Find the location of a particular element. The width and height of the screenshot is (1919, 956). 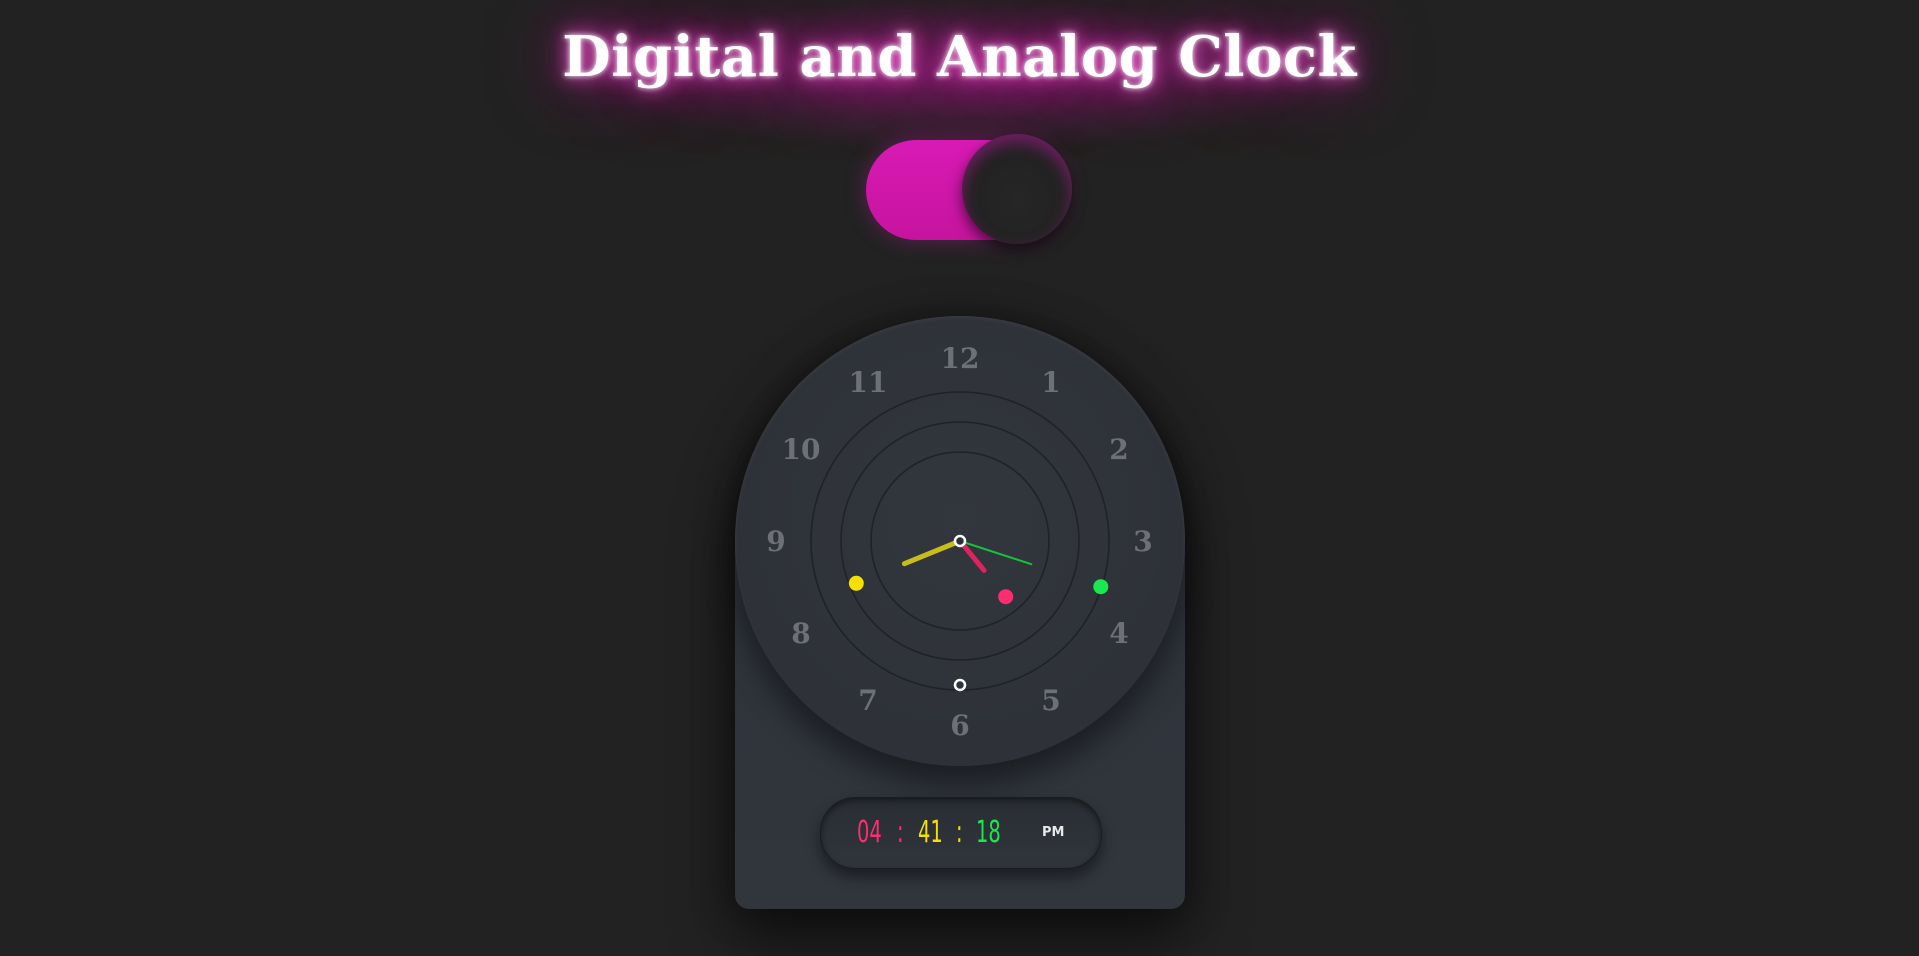

numeral-11: 11 is located at coordinates (868, 382).